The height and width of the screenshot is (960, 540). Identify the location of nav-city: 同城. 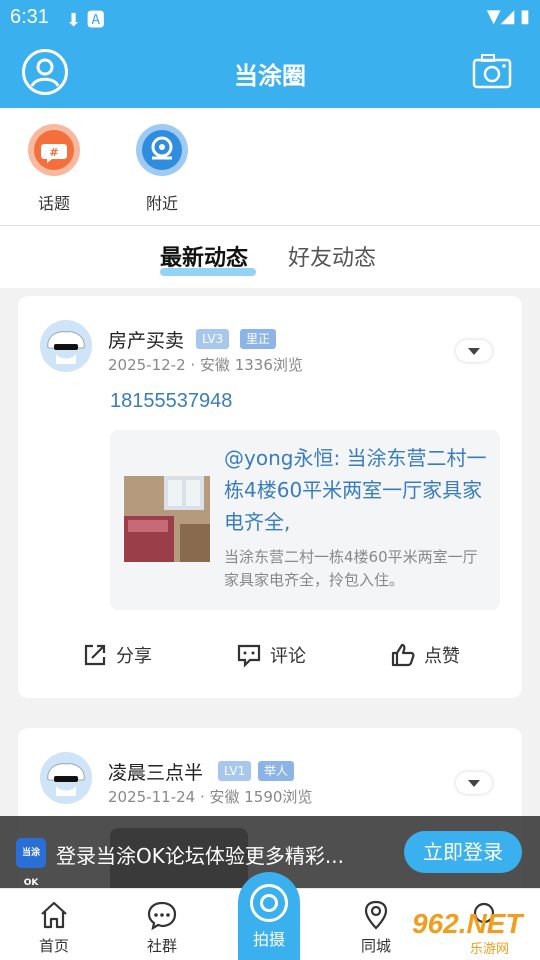
(376, 924).